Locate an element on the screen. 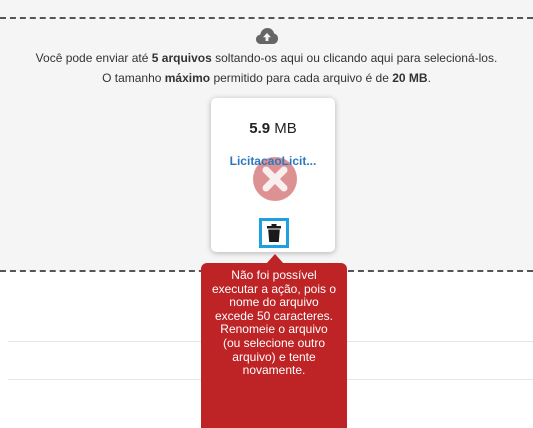 This screenshot has height=428, width=533. remove-file-button is located at coordinates (274, 233).